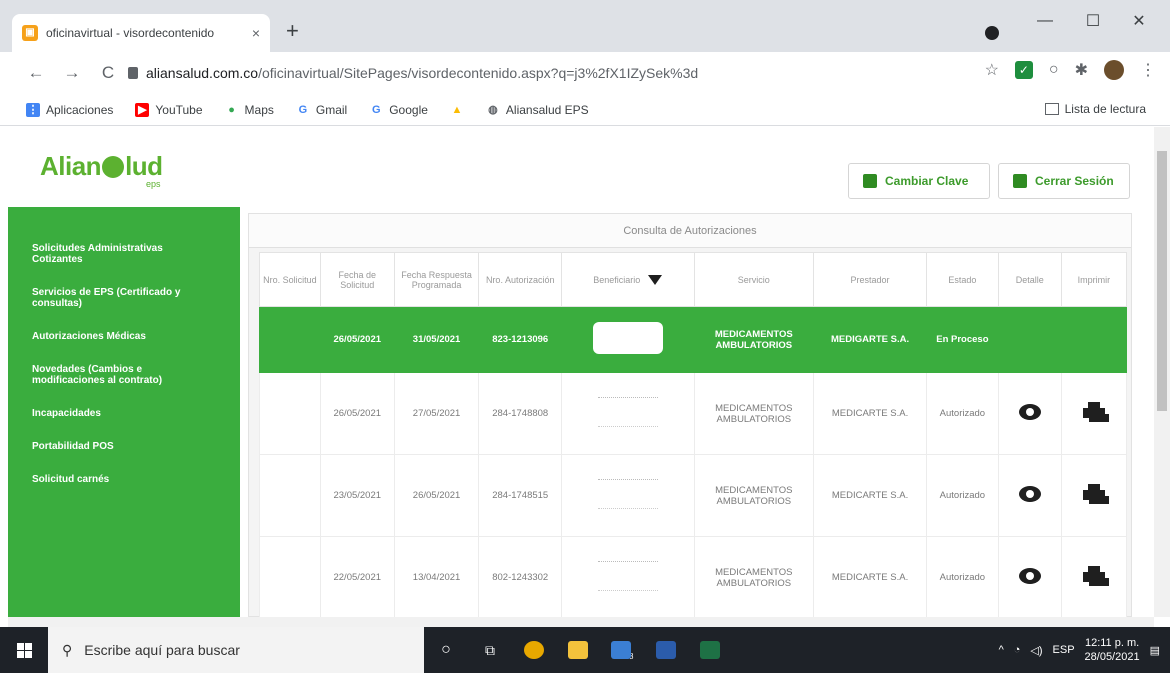 This screenshot has height=673, width=1170. I want to click on taskbar-clock: 12:11 p. m. 28/05/2021, so click(1112, 650).